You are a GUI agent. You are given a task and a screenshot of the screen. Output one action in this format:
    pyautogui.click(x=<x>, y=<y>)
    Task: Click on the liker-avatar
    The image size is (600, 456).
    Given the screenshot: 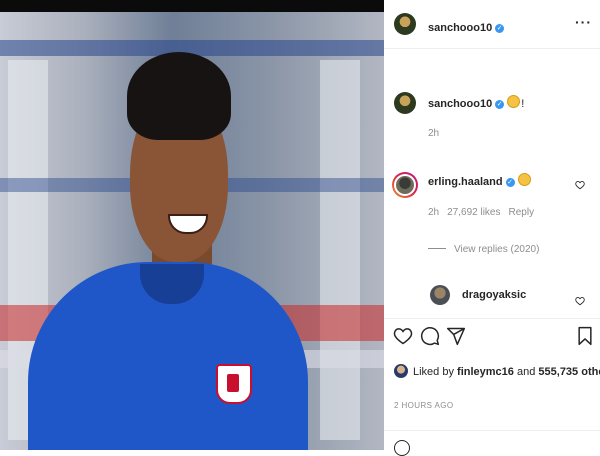 What is the action you would take?
    pyautogui.click(x=401, y=371)
    